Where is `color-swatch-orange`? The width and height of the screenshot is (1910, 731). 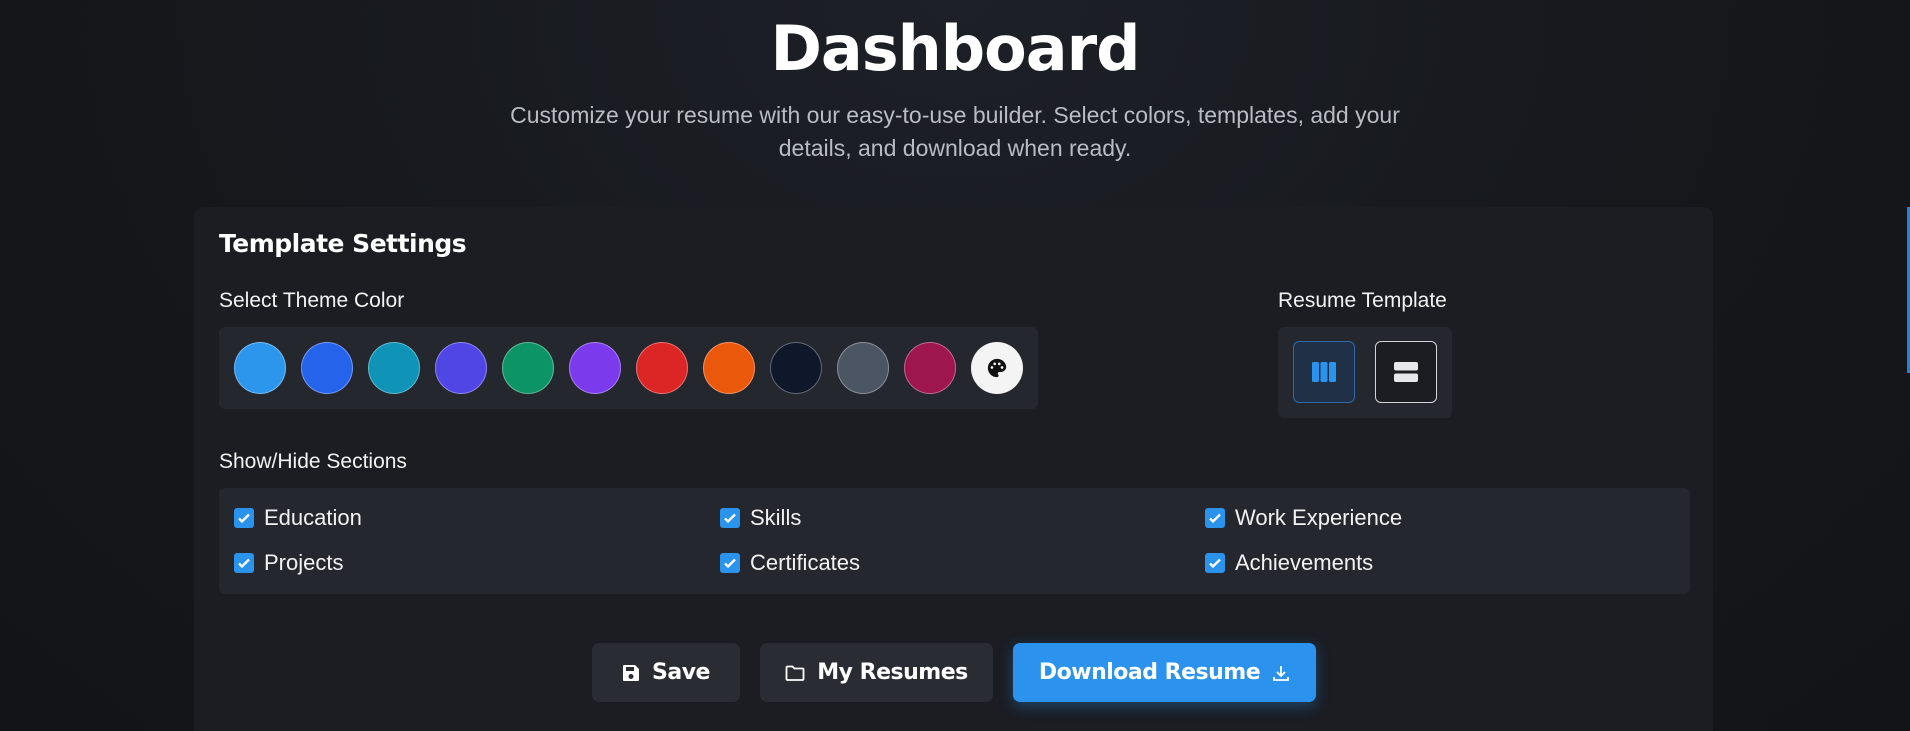
color-swatch-orange is located at coordinates (729, 368).